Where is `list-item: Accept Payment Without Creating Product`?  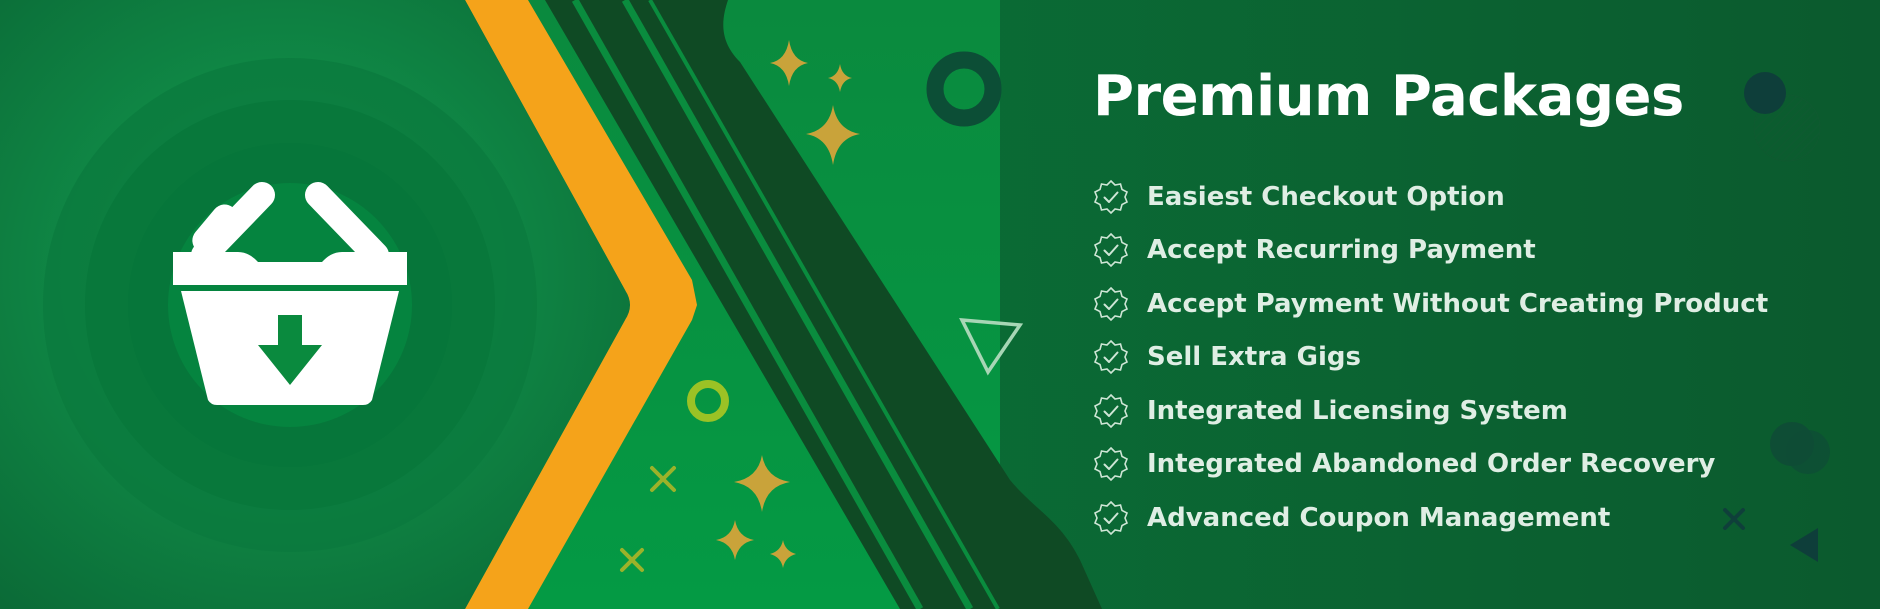
list-item: Accept Payment Without Creating Product is located at coordinates (1430, 304).